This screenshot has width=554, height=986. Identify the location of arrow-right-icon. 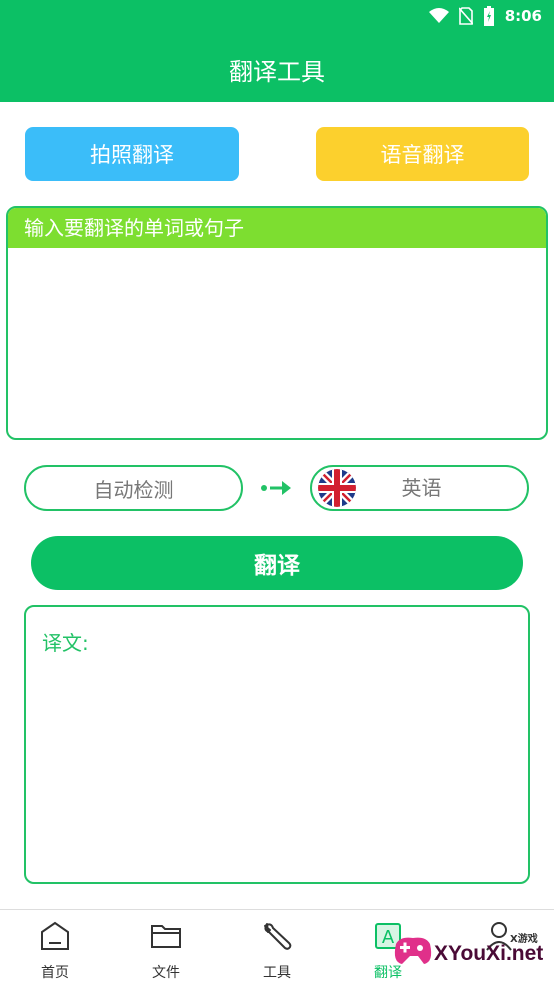
(276, 488).